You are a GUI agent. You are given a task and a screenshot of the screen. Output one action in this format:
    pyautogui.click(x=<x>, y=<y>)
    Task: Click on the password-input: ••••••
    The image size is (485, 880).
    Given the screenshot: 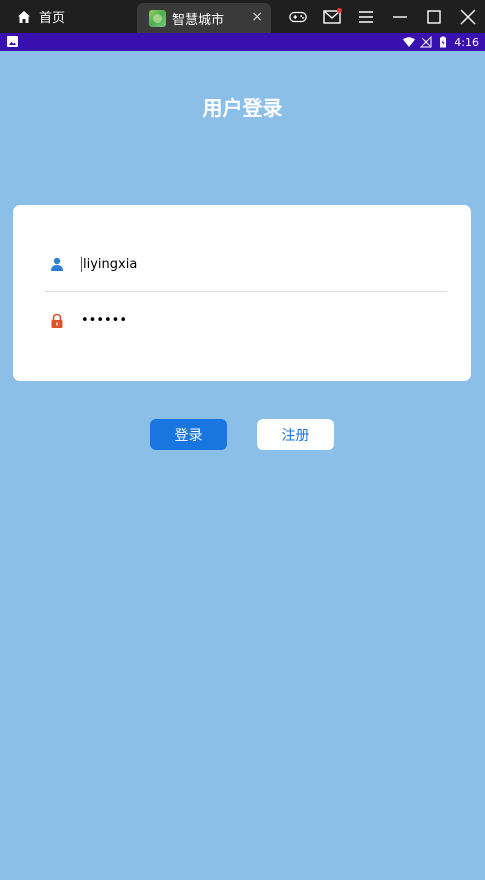 What is the action you would take?
    pyautogui.click(x=246, y=320)
    